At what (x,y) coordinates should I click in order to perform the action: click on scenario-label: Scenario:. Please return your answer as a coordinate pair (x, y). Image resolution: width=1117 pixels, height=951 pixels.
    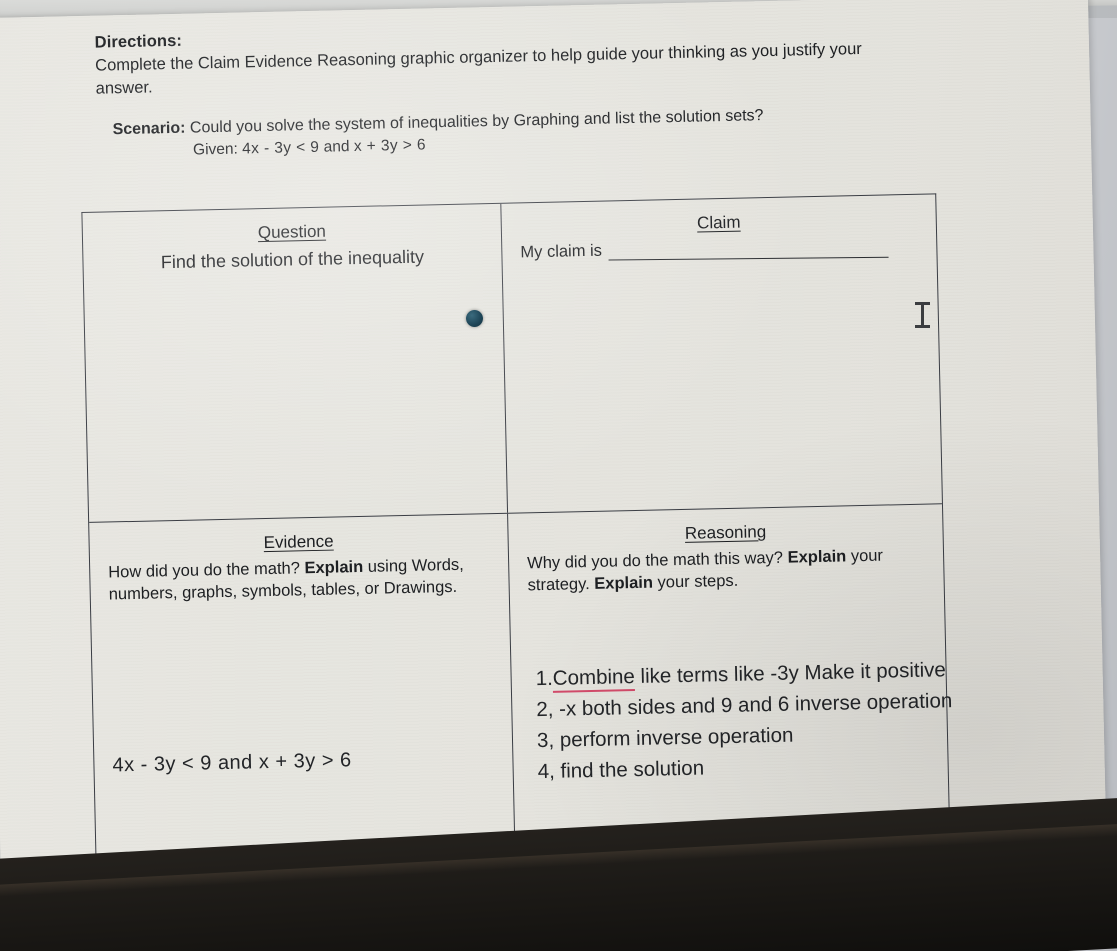
    Looking at the image, I should click on (149, 129).